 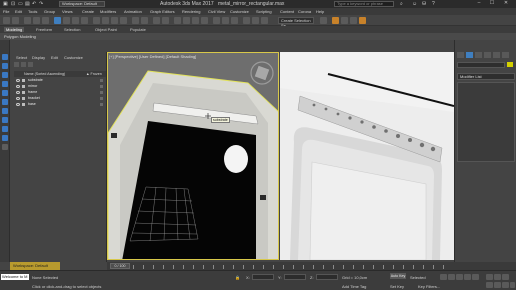 What do you see at coordinates (96, 20) in the screenshot?
I see `move-icon` at bounding box center [96, 20].